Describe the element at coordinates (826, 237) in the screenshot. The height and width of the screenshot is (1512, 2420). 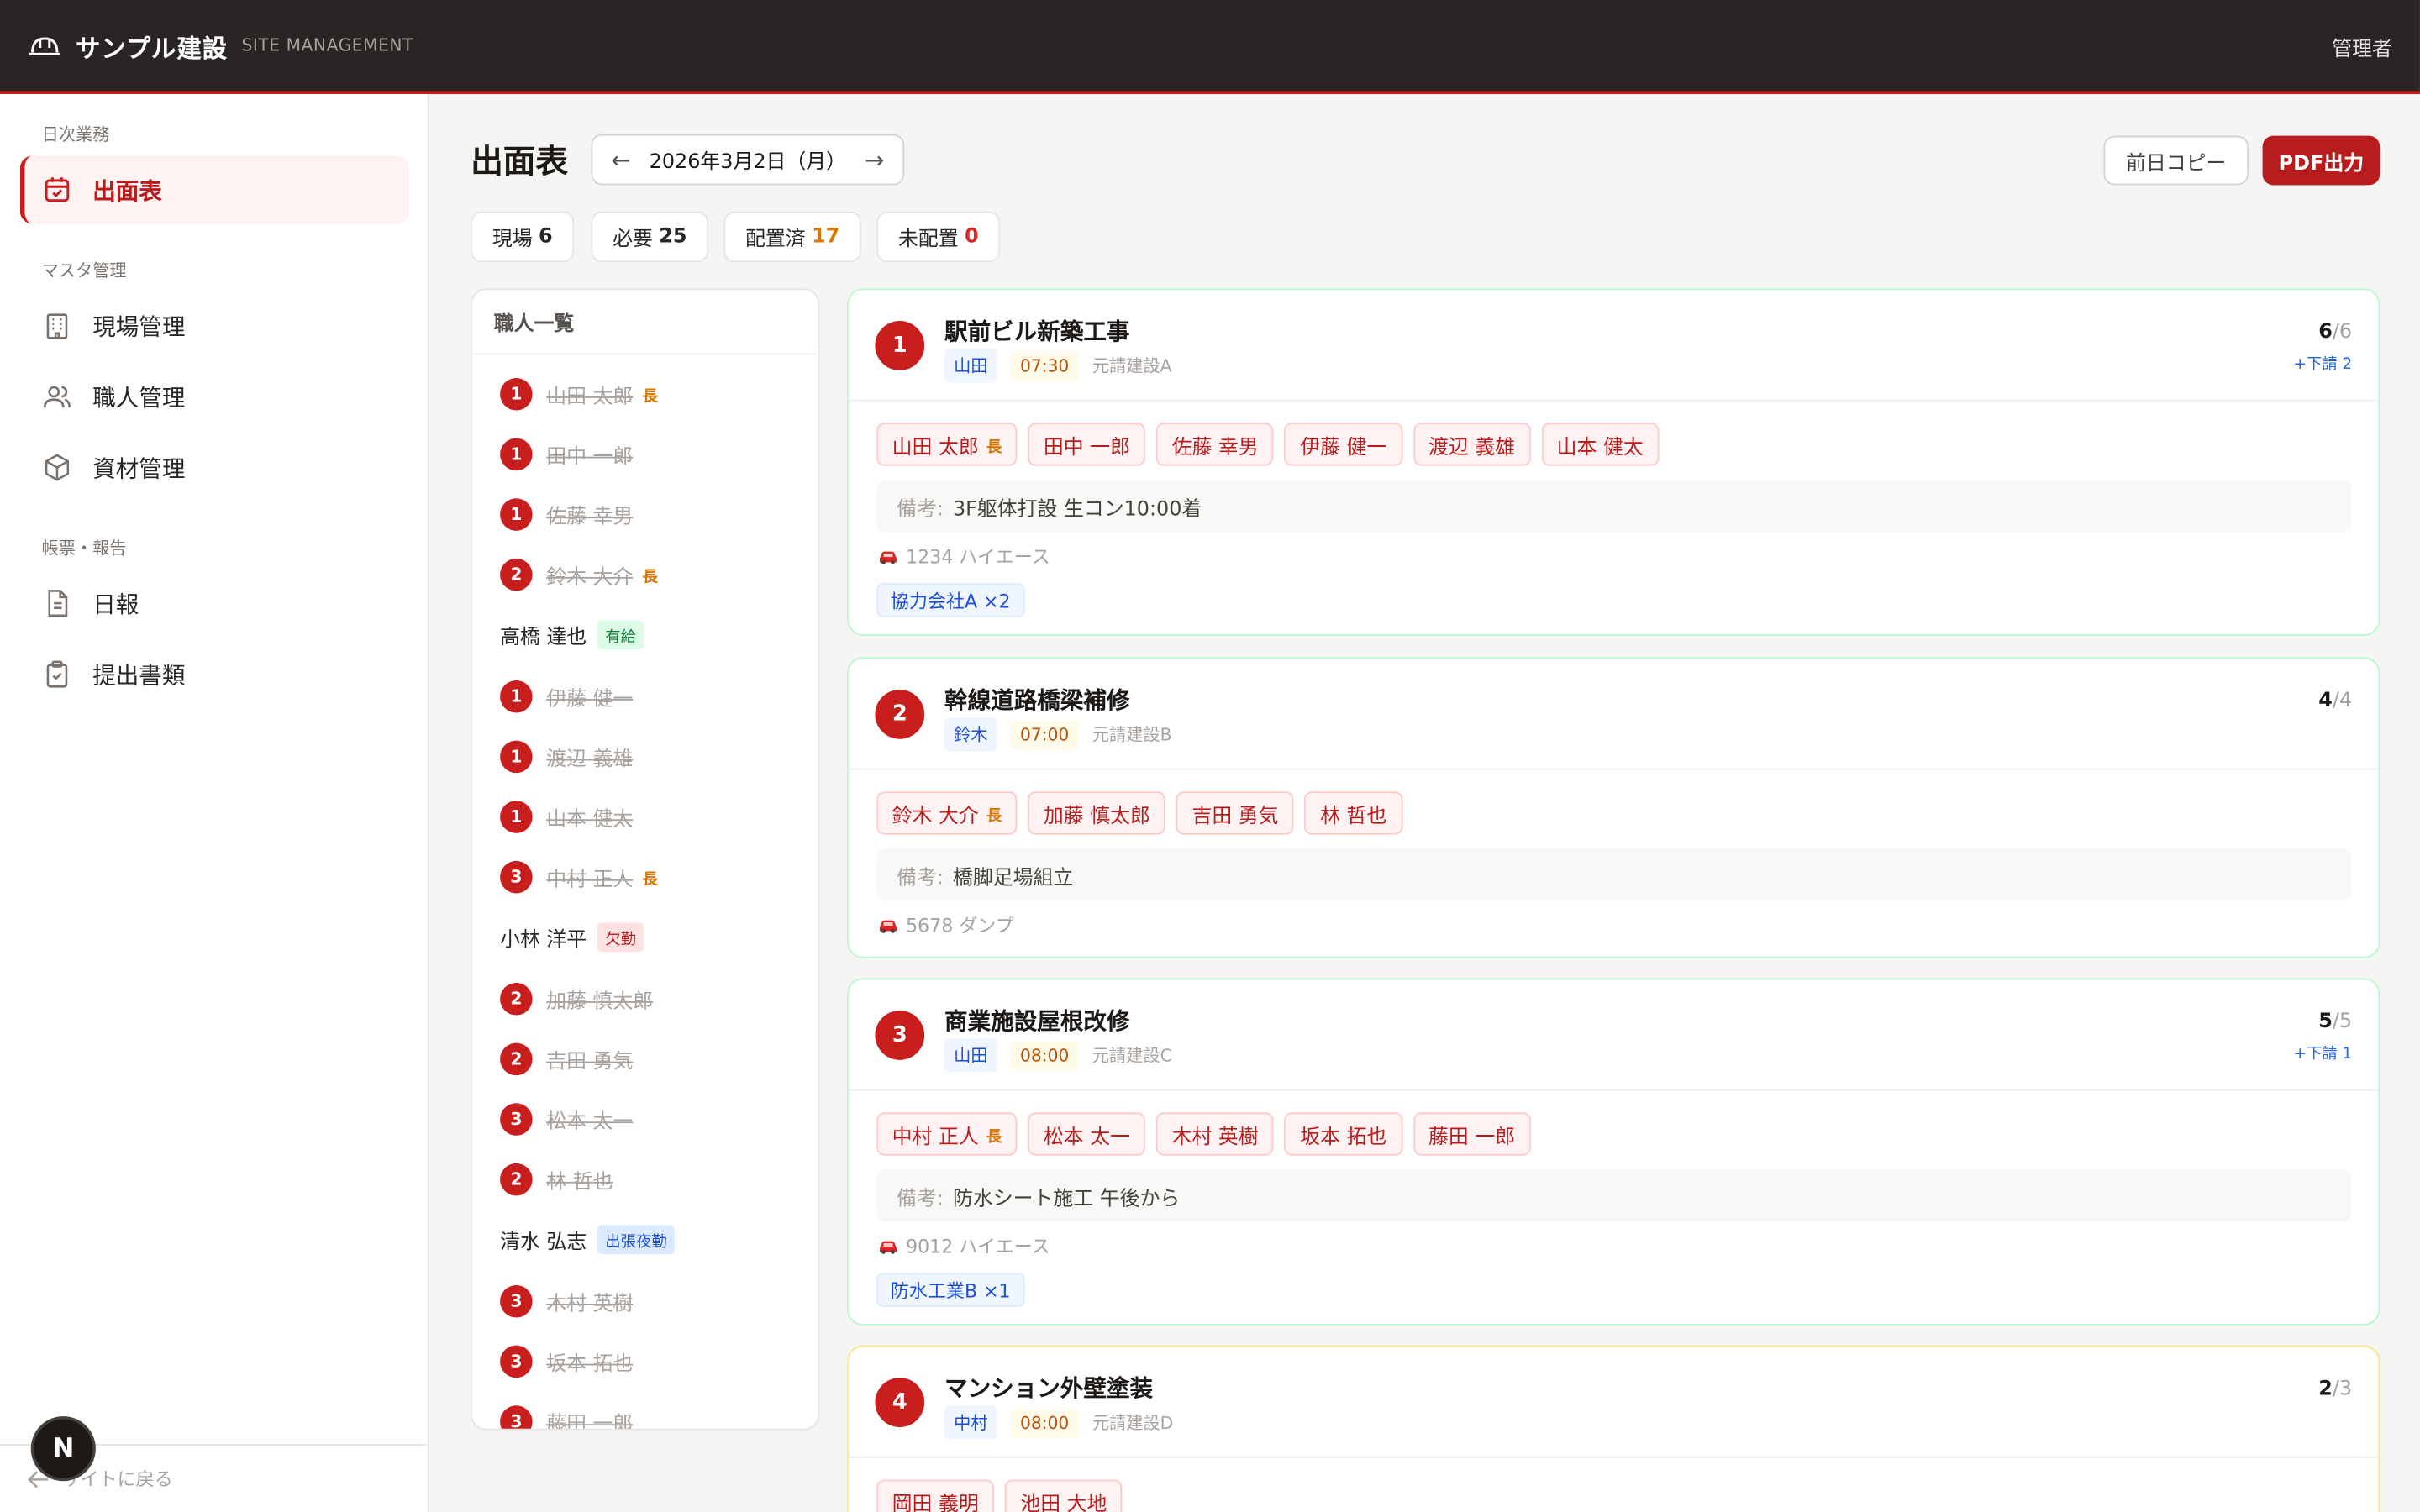
I see `stat-value: 17` at that location.